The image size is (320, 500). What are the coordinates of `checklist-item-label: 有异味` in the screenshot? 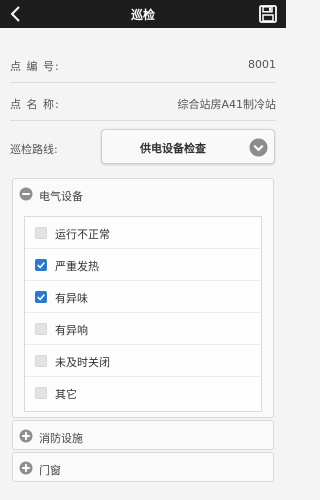 It's located at (71, 298).